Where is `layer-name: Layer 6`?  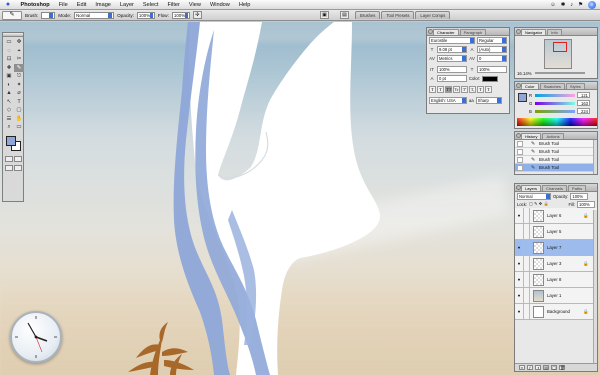 layer-name: Layer 6 is located at coordinates (554, 215).